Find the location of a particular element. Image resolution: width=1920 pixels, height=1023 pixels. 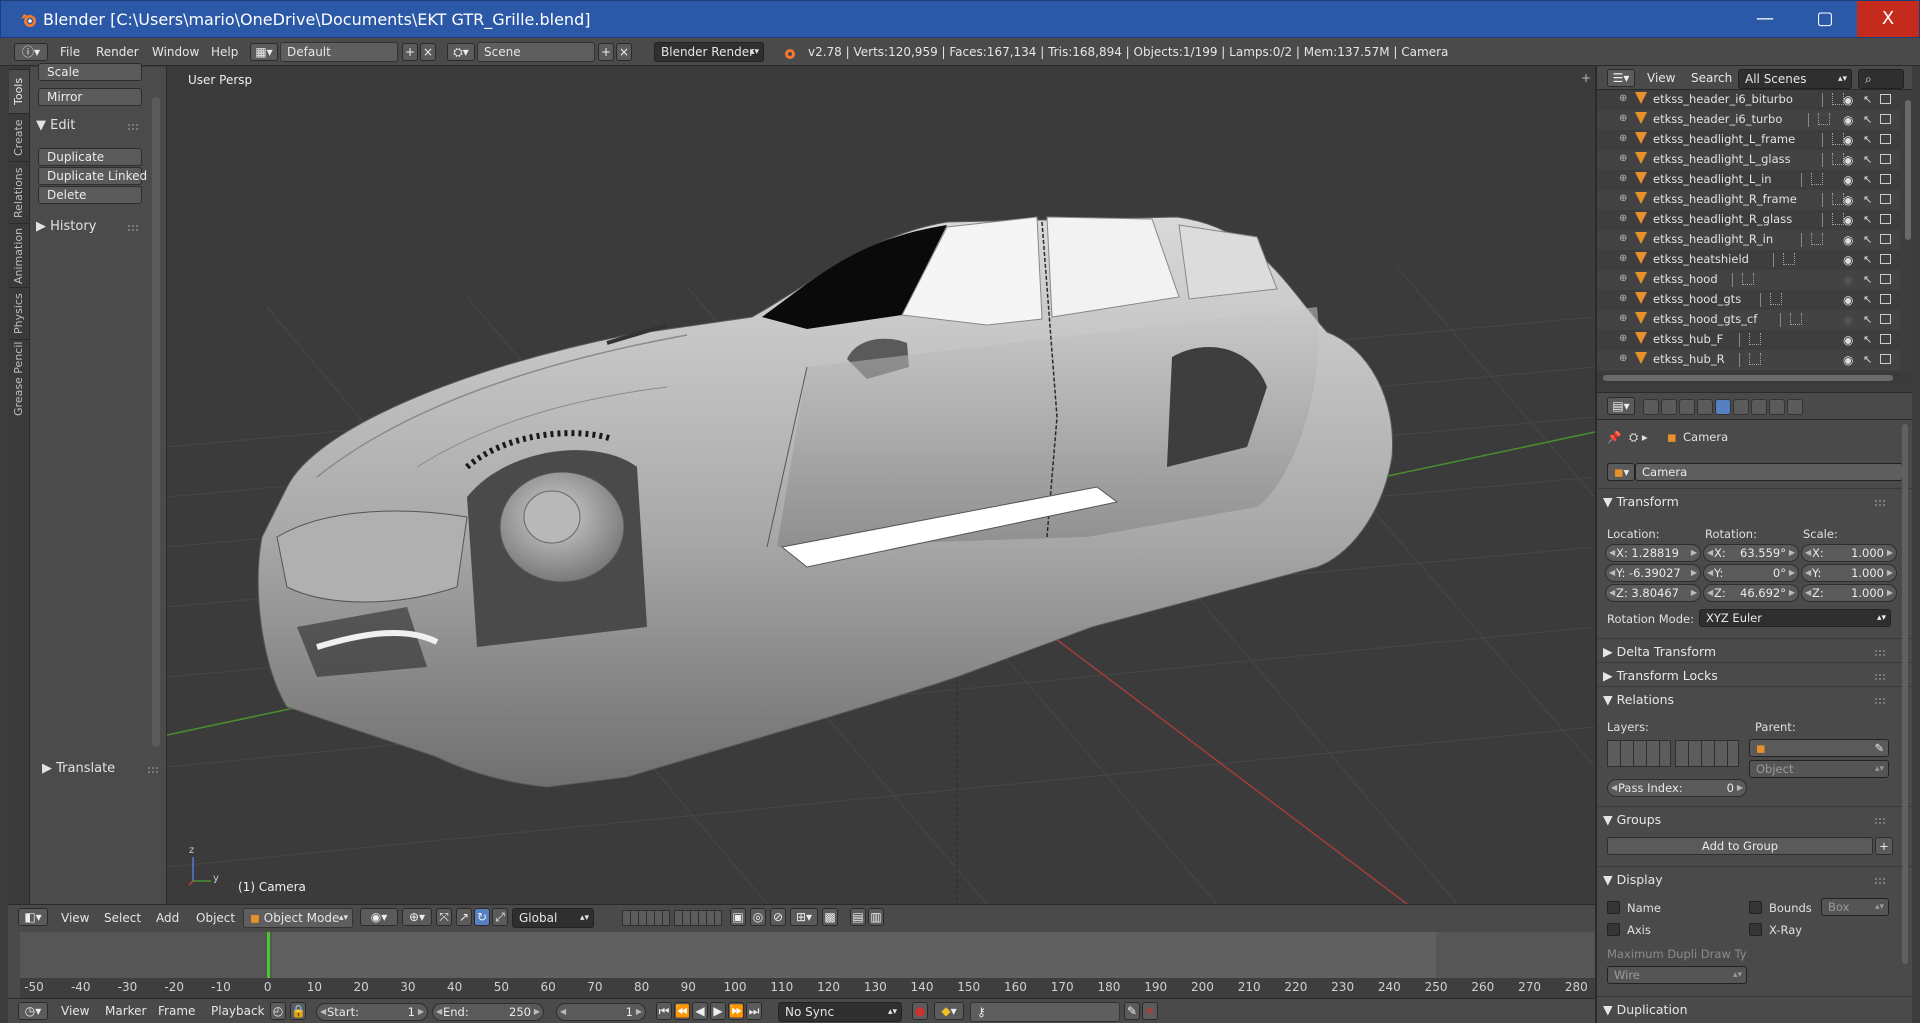

start-frame-field: ◀ Start: 1 ▶ is located at coordinates (372, 1012).